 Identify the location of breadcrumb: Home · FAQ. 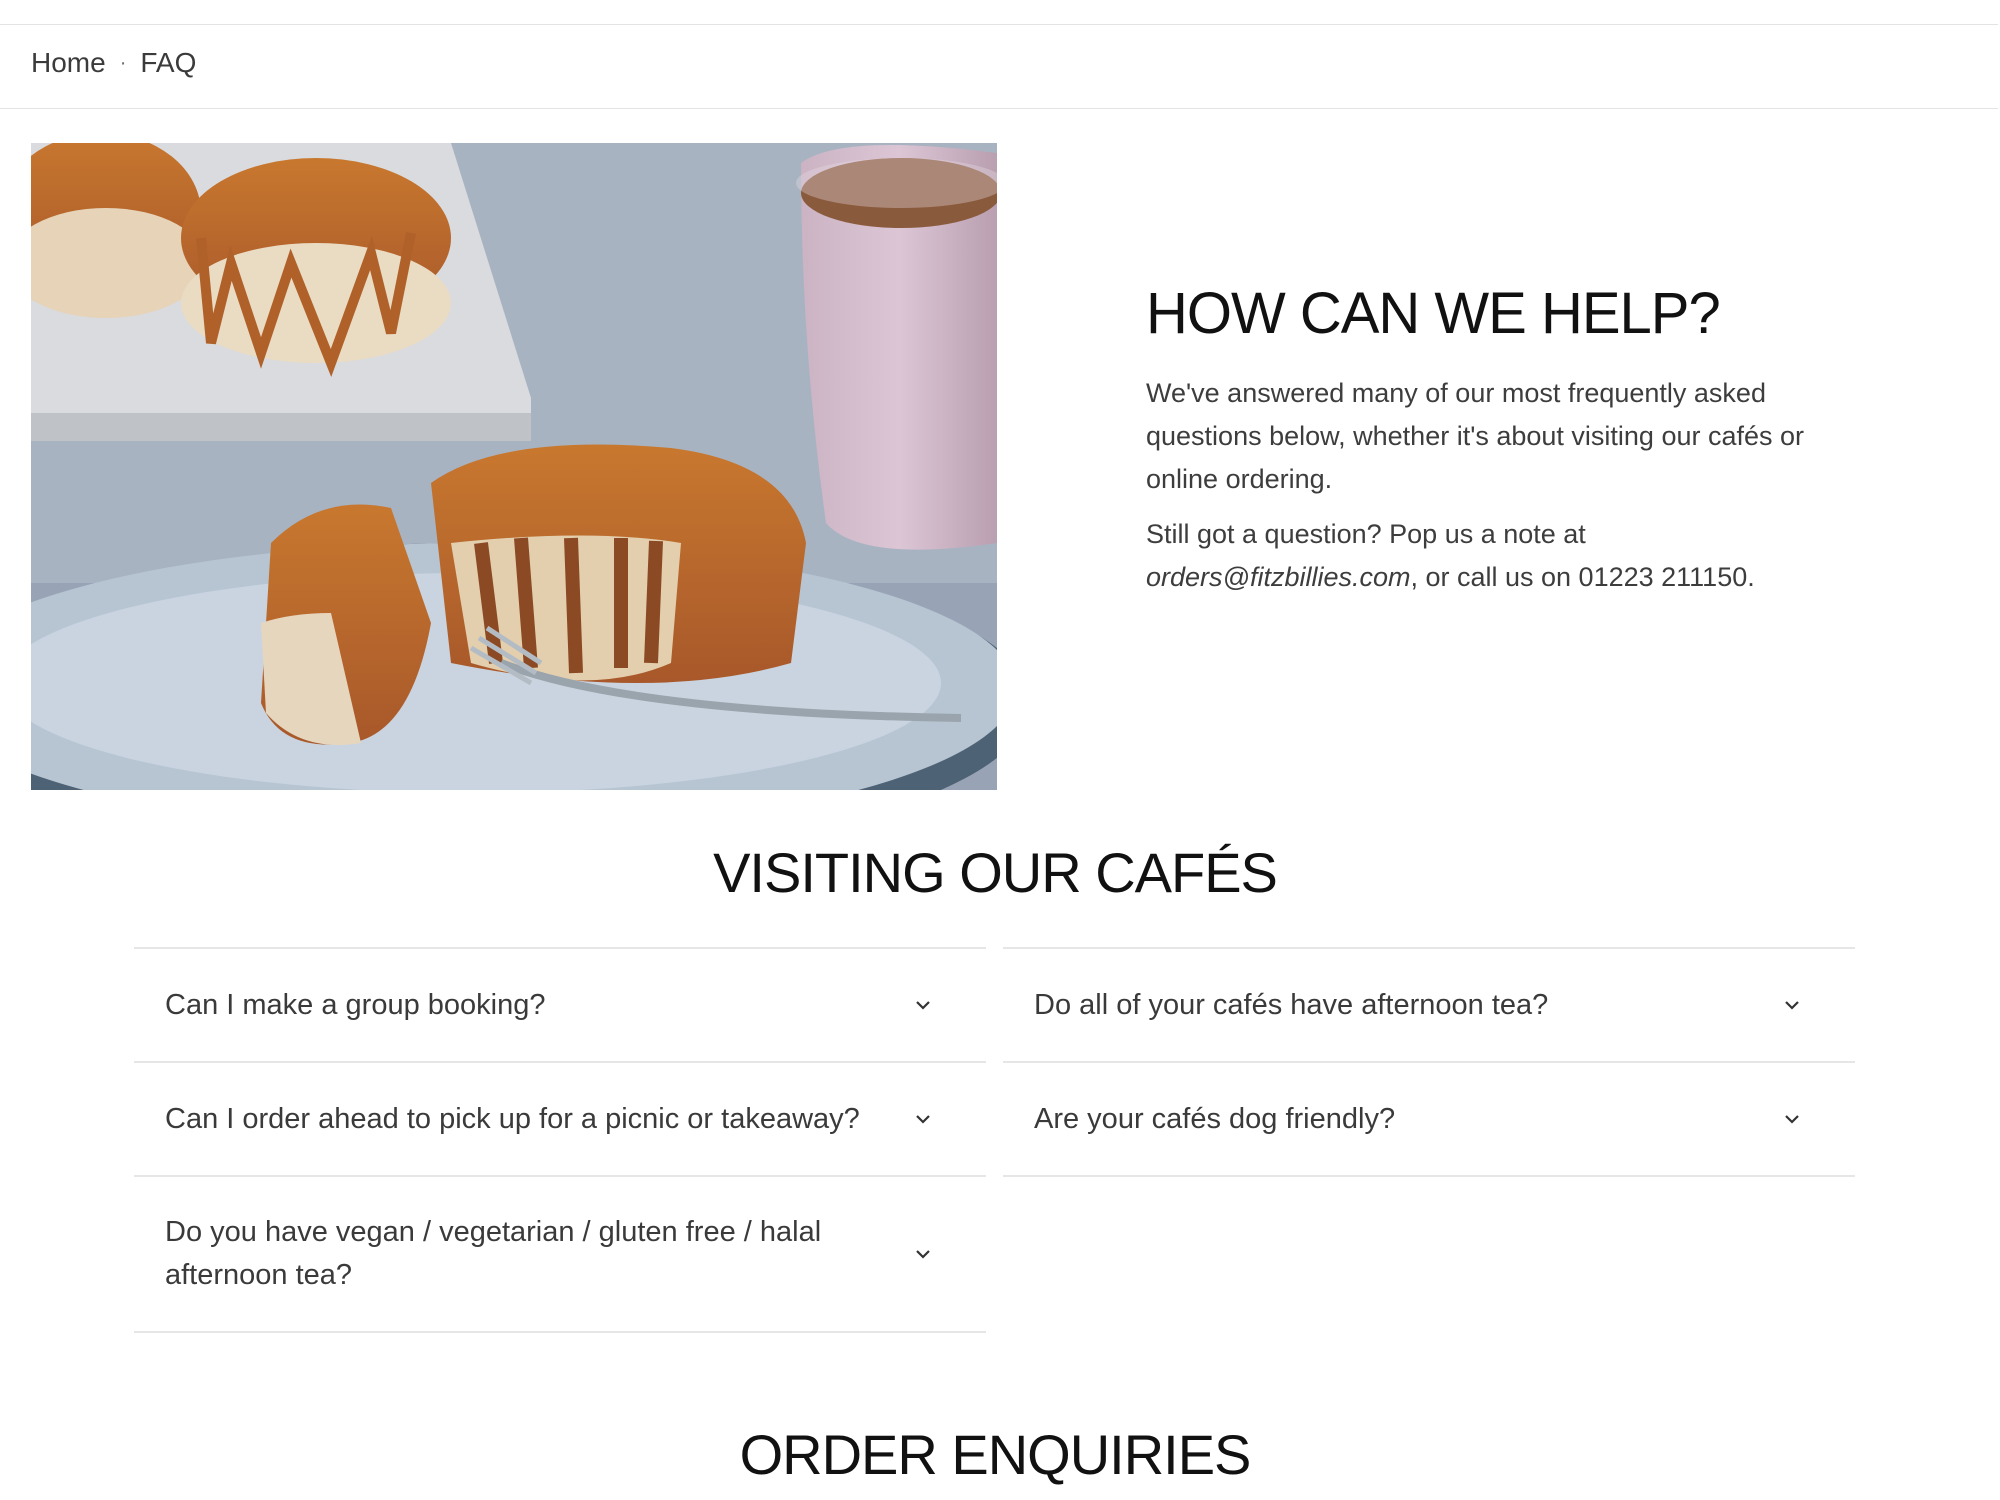
(113, 62).